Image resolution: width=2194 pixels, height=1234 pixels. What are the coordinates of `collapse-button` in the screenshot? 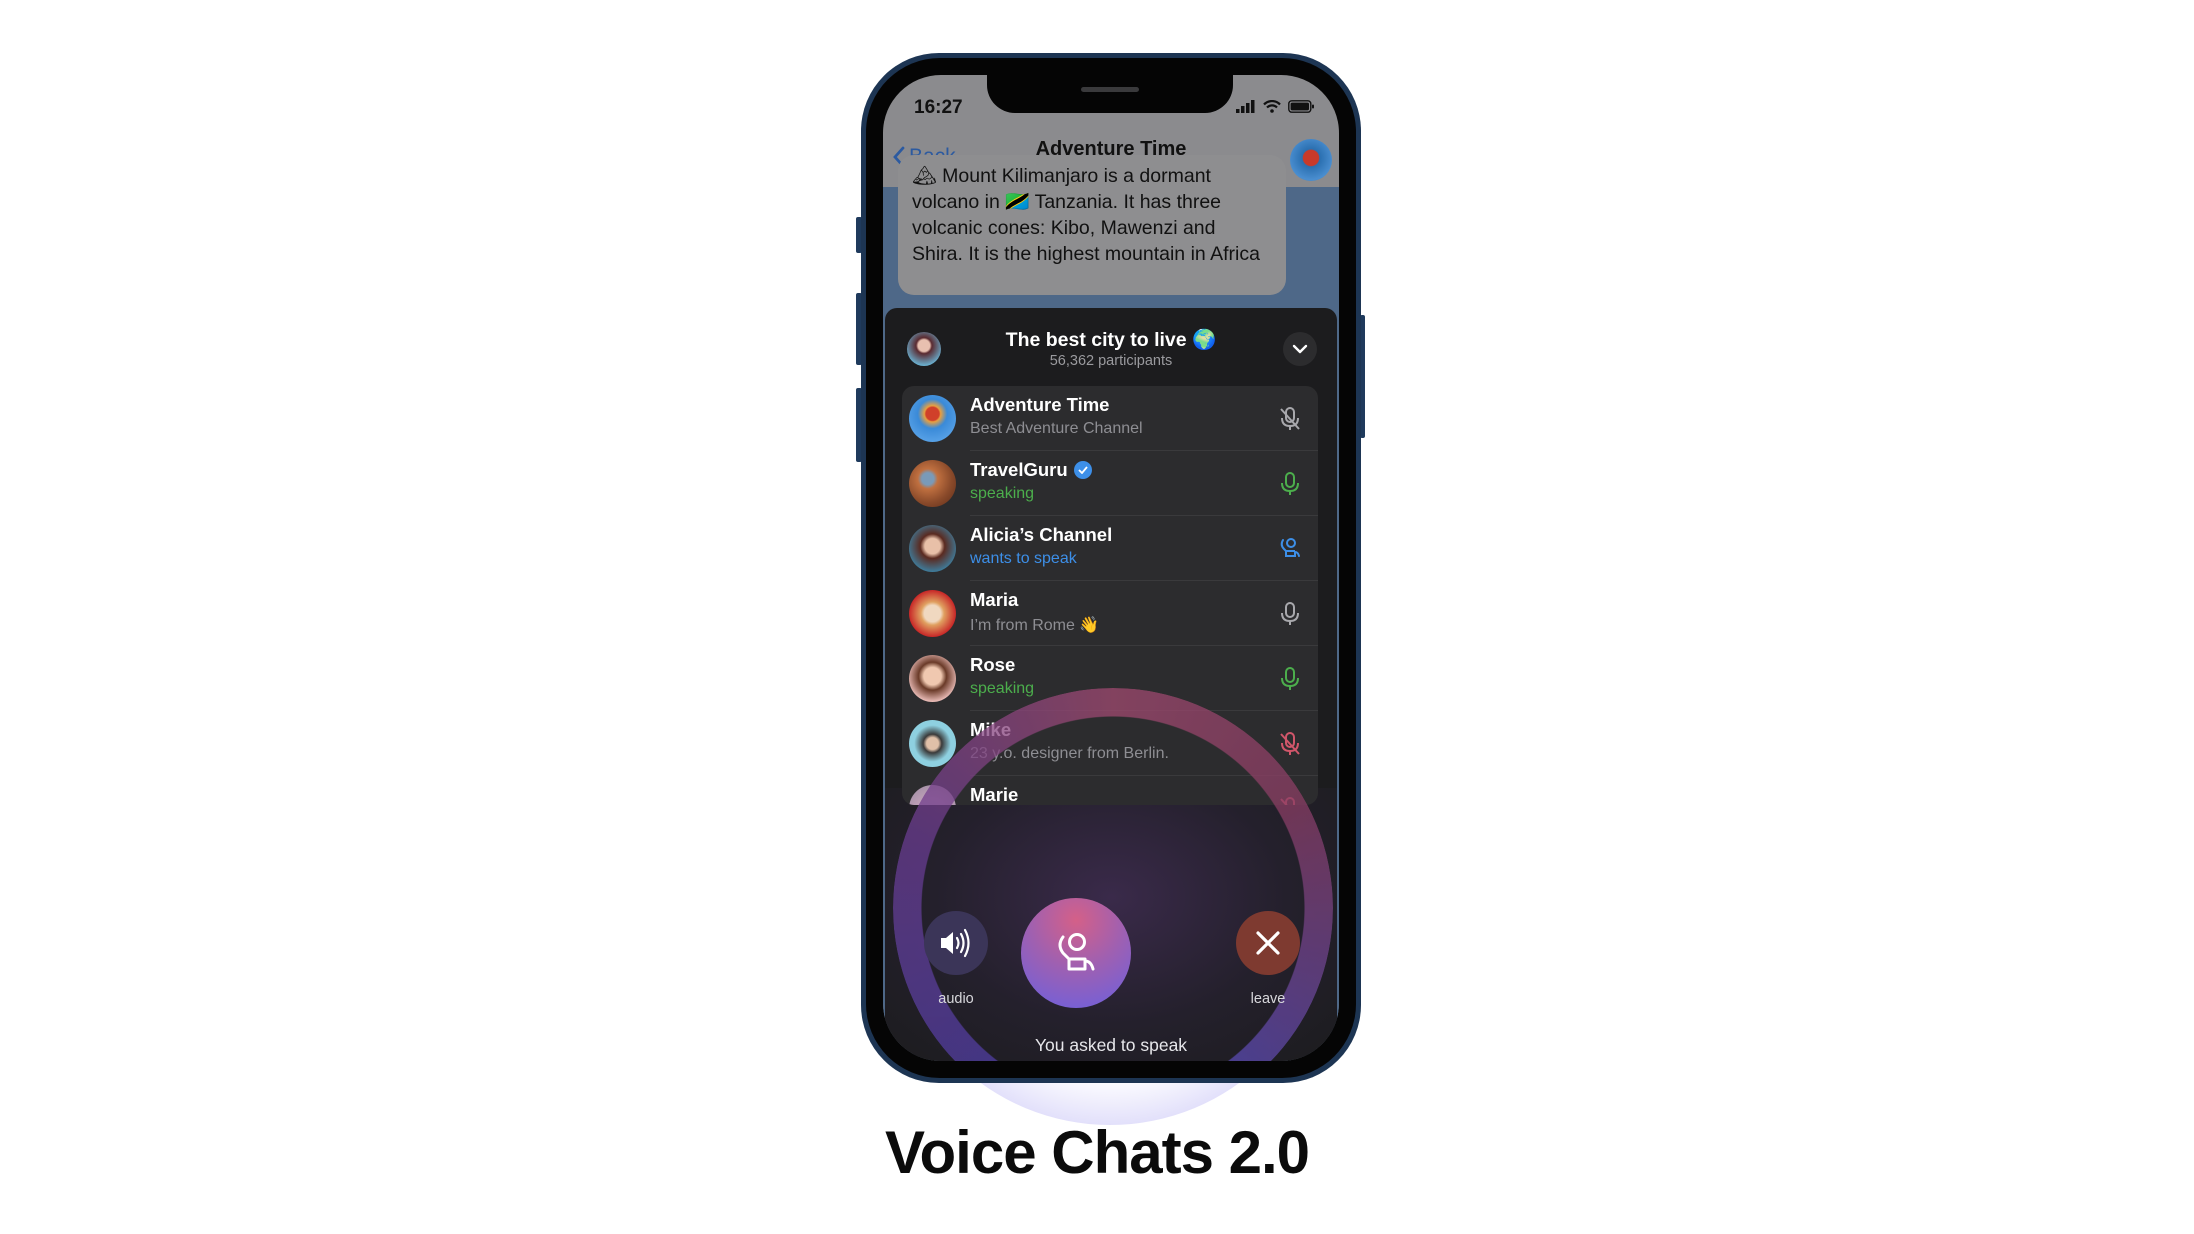 It's located at (1300, 349).